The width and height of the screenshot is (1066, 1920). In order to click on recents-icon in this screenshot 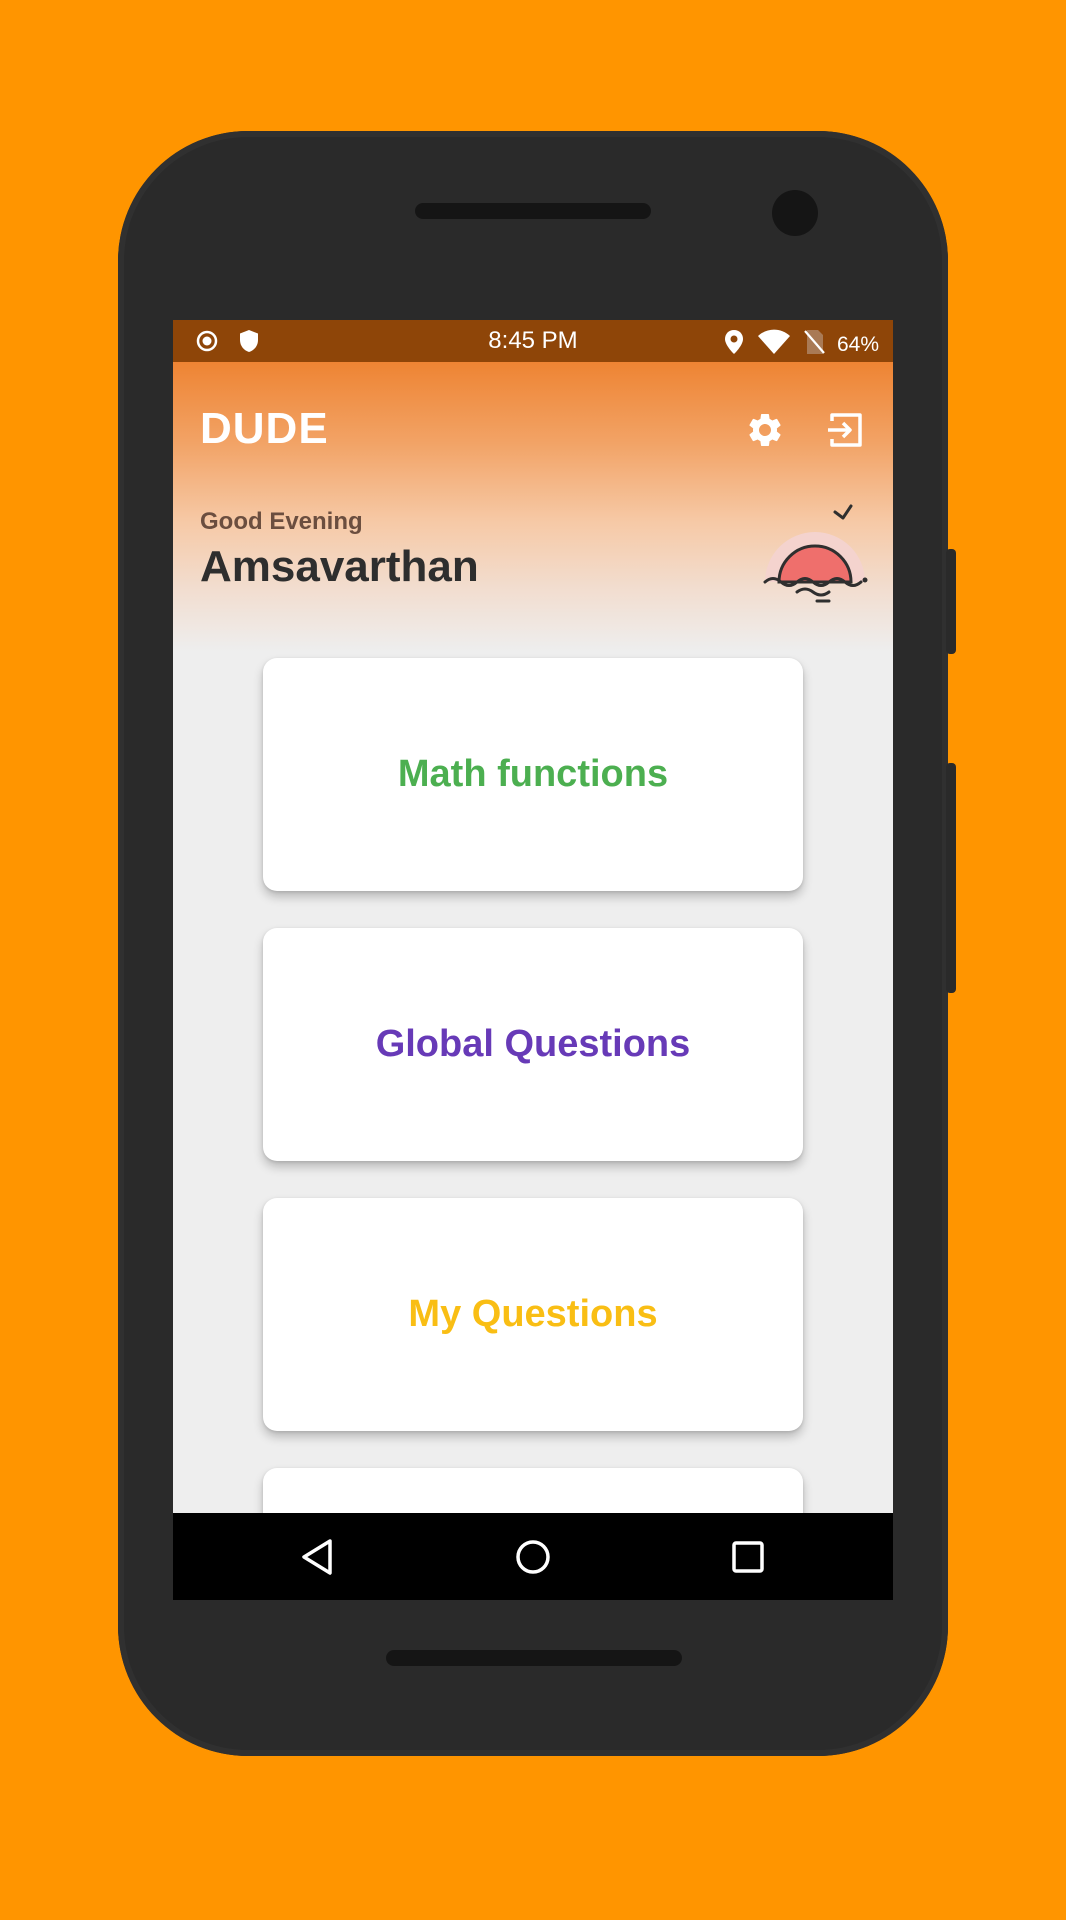, I will do `click(748, 1557)`.